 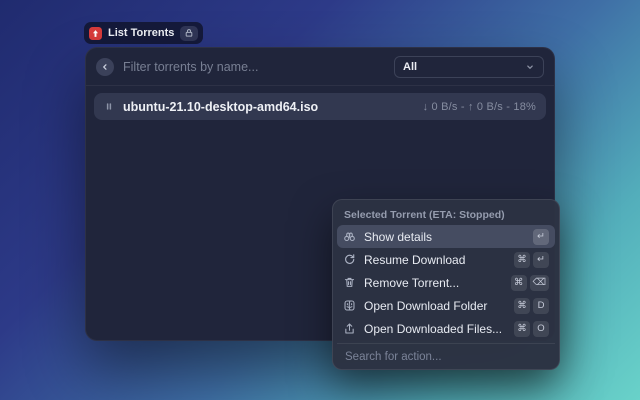 What do you see at coordinates (541, 305) in the screenshot?
I see `key-d: D` at bounding box center [541, 305].